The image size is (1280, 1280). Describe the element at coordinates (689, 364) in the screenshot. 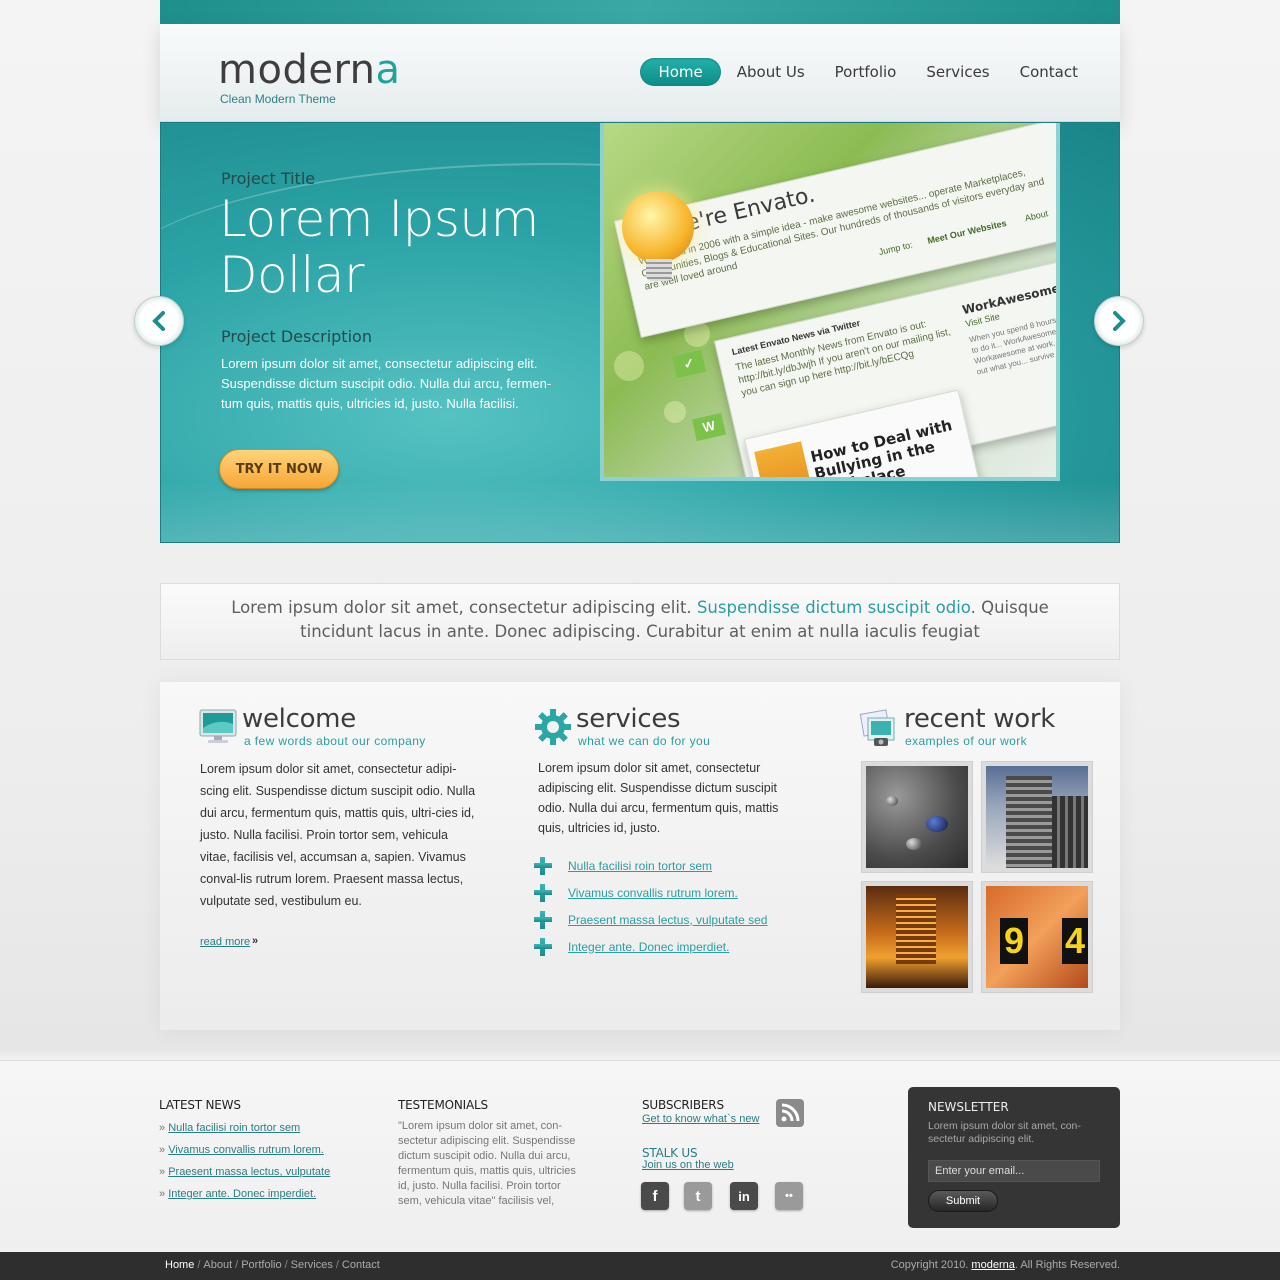

I see `twitter-bird-icon: ✓` at that location.